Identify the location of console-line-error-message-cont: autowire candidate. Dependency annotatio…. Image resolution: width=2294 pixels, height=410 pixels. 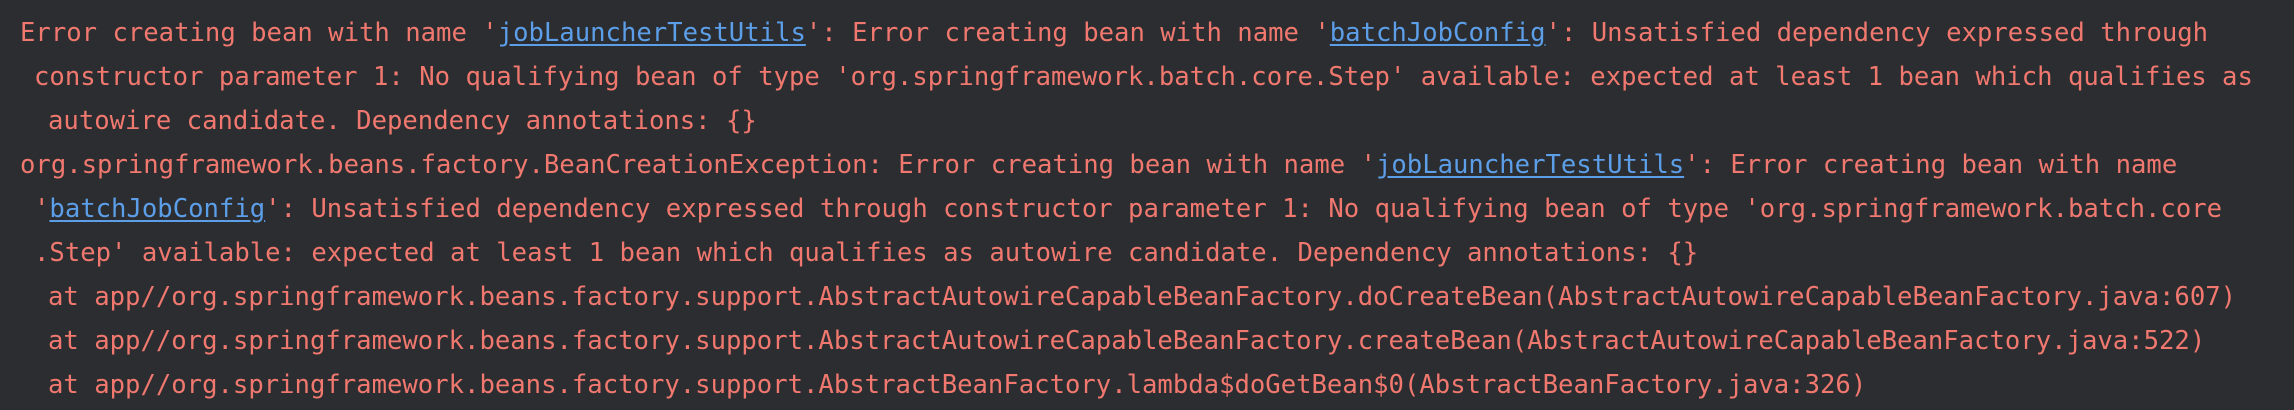
(402, 121).